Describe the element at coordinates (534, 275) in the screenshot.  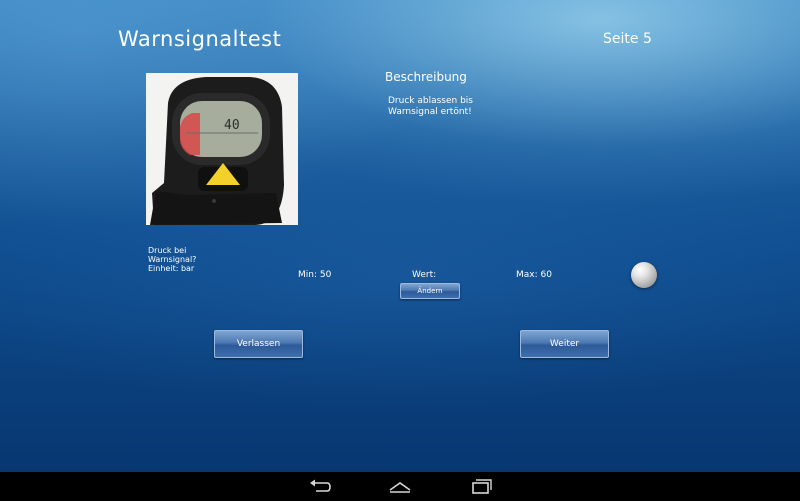
I see `max-value-label: Max: 60` at that location.